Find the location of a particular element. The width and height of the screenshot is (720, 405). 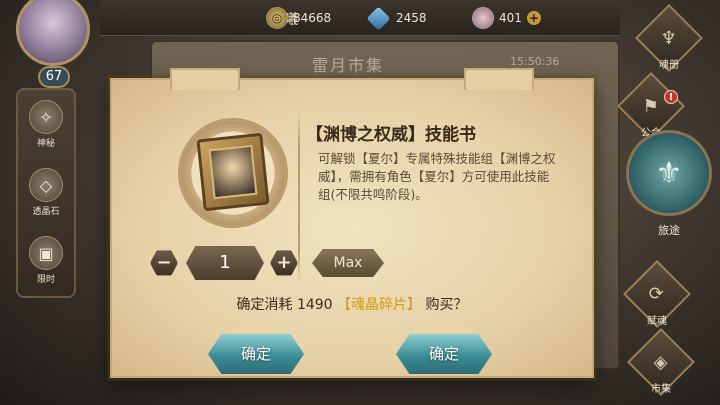

character-portrait is located at coordinates (233, 172).